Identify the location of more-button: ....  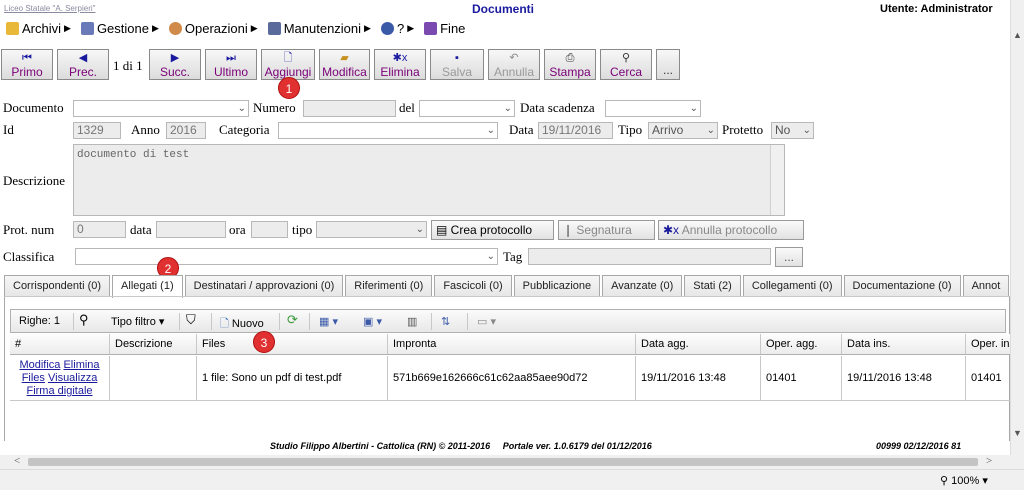
(668, 64).